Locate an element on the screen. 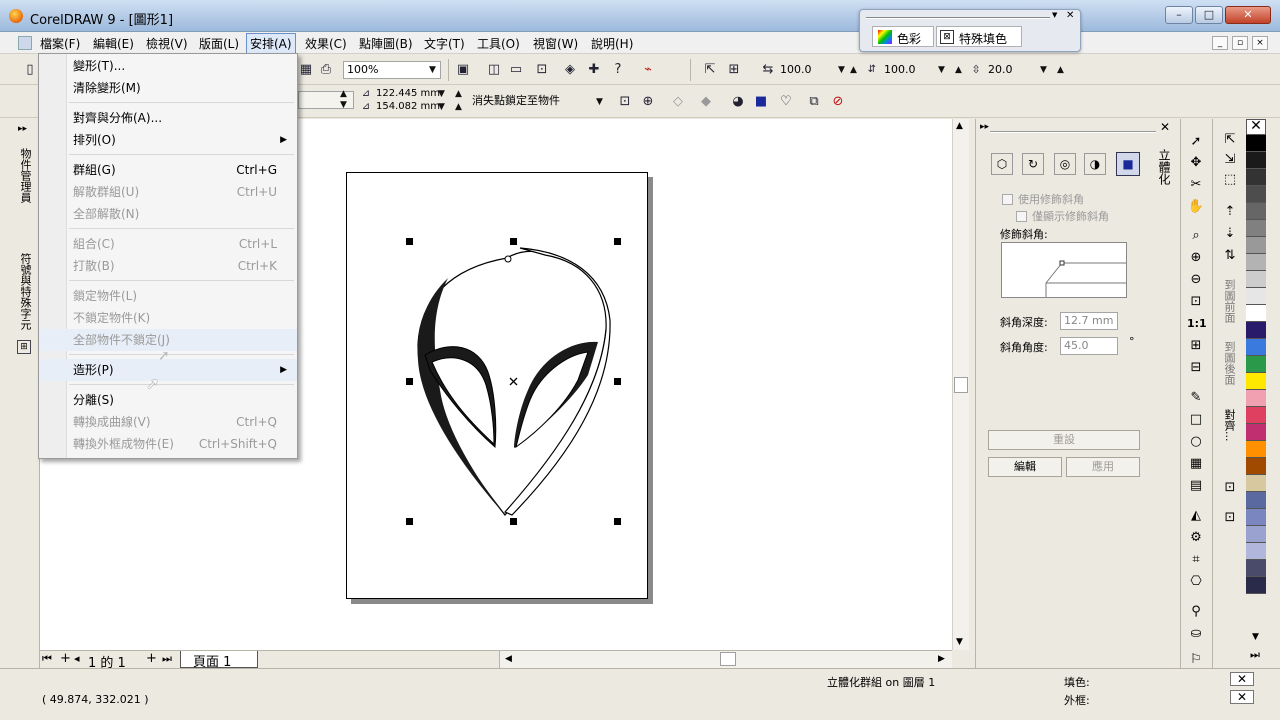 The height and width of the screenshot is (720, 1280). prev-page-icon: ◂ is located at coordinates (77, 658).